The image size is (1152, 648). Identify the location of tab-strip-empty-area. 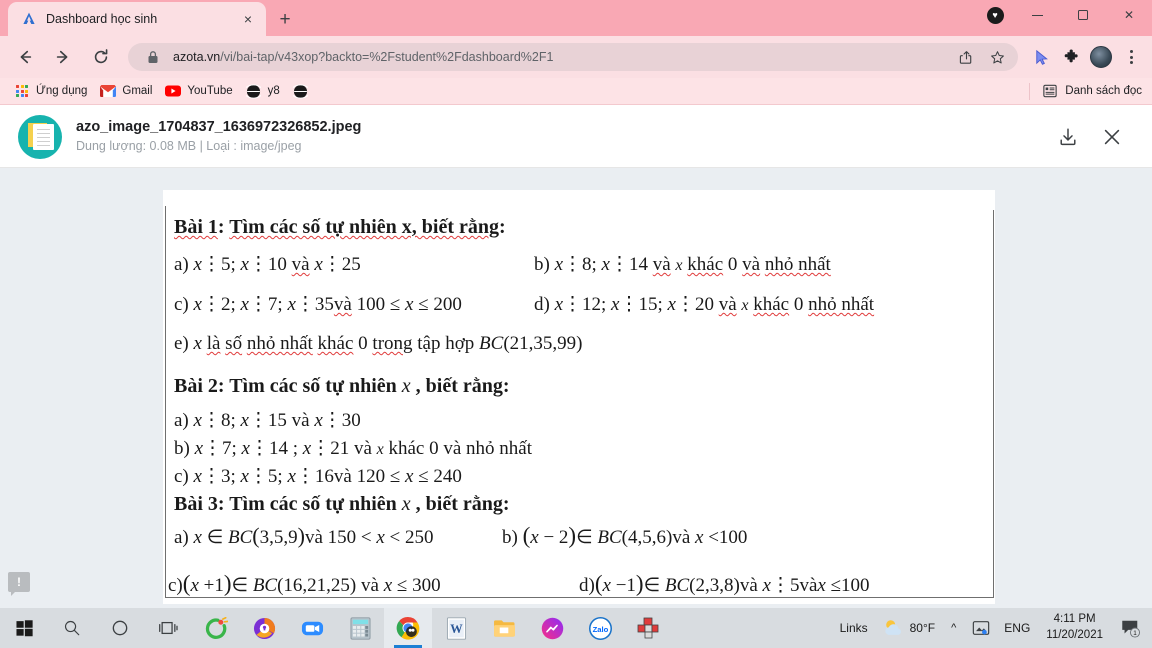
(637, 18).